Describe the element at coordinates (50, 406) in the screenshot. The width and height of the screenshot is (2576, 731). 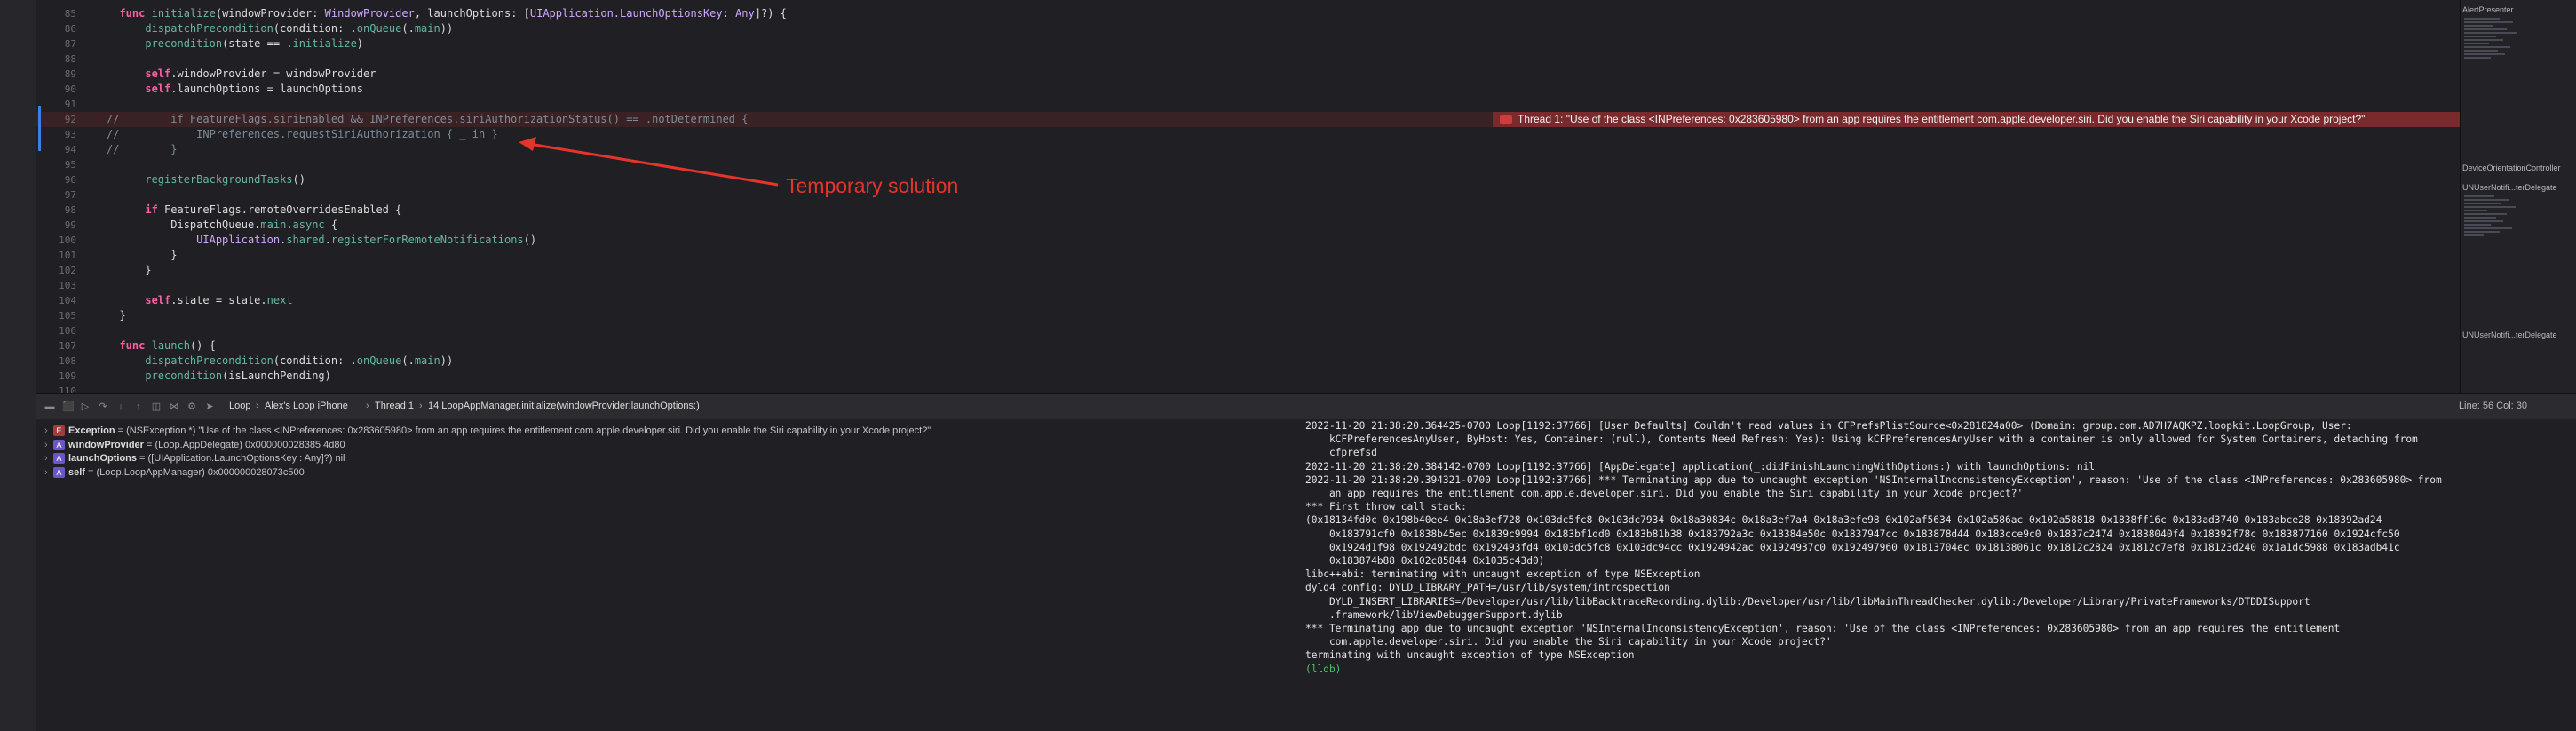
I see `hide-debug-area-icon: ▬` at that location.